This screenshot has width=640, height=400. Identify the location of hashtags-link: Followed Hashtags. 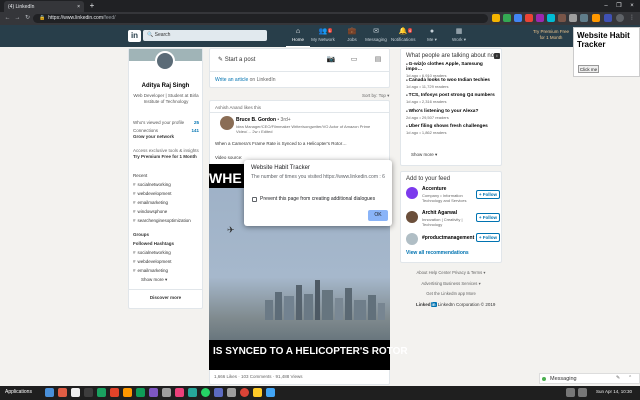
(166, 243).